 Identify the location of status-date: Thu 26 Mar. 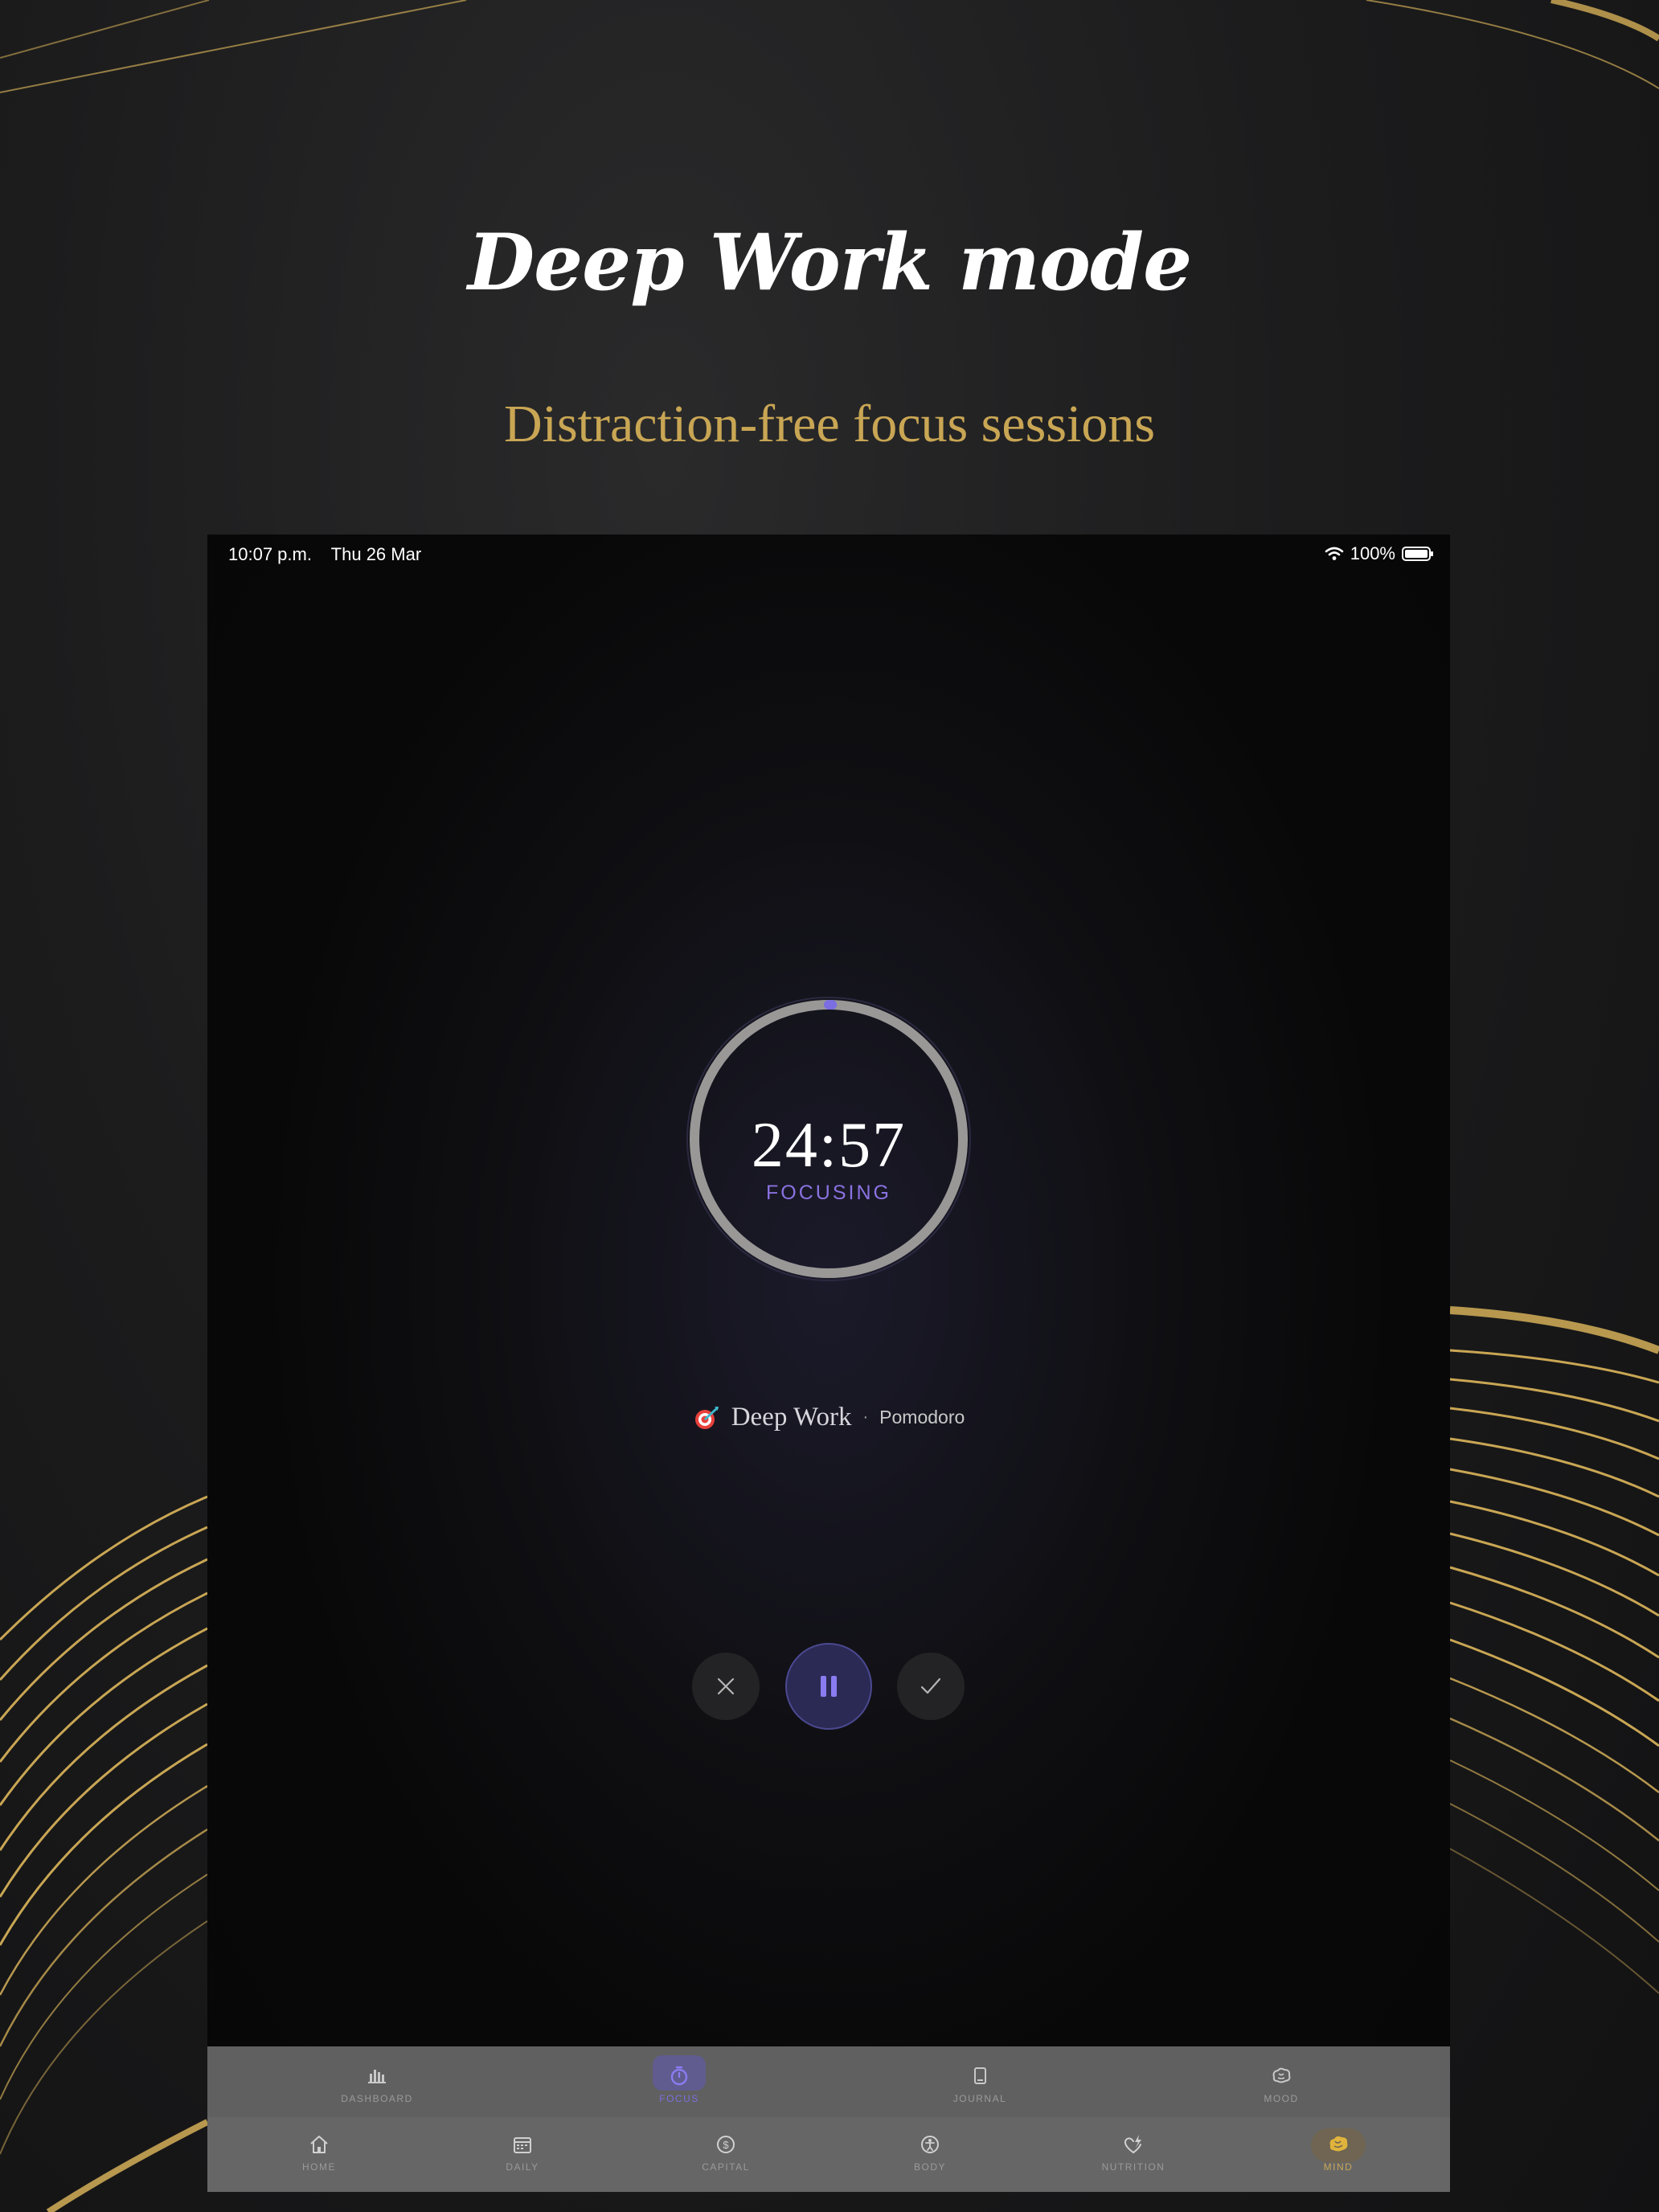
(376, 554).